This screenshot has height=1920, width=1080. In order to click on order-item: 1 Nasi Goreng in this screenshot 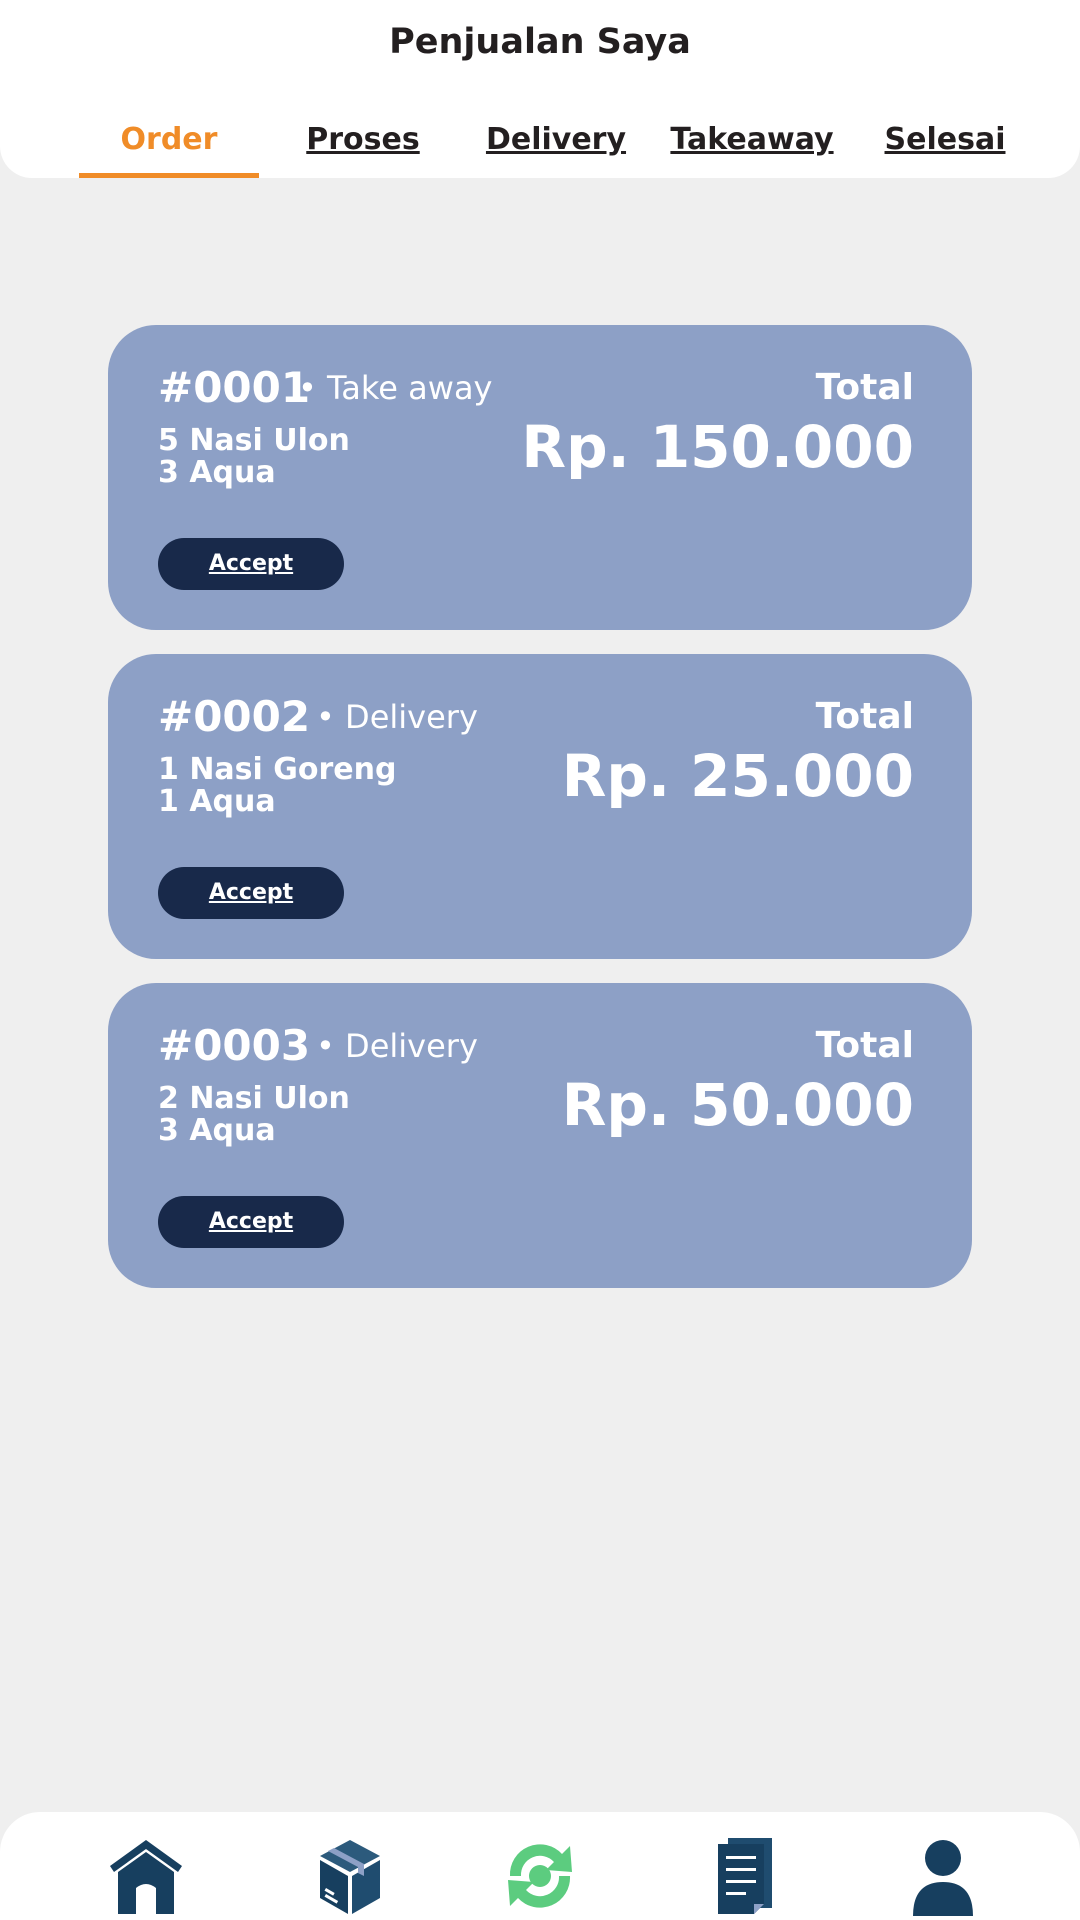, I will do `click(277, 769)`.